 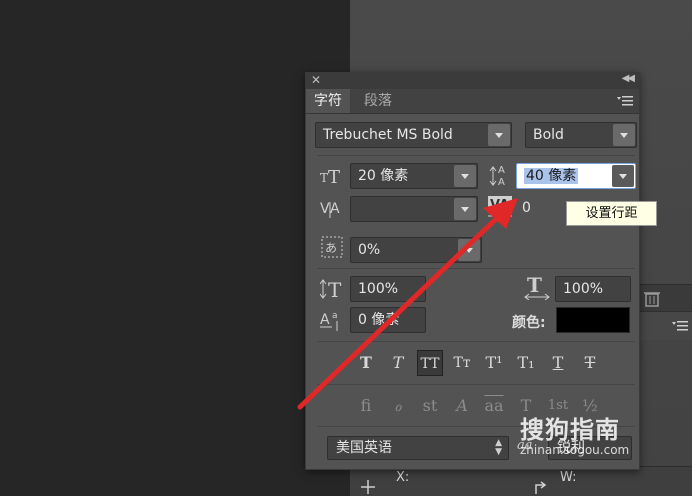 I want to click on svg-text: a, so click(x=335, y=316).